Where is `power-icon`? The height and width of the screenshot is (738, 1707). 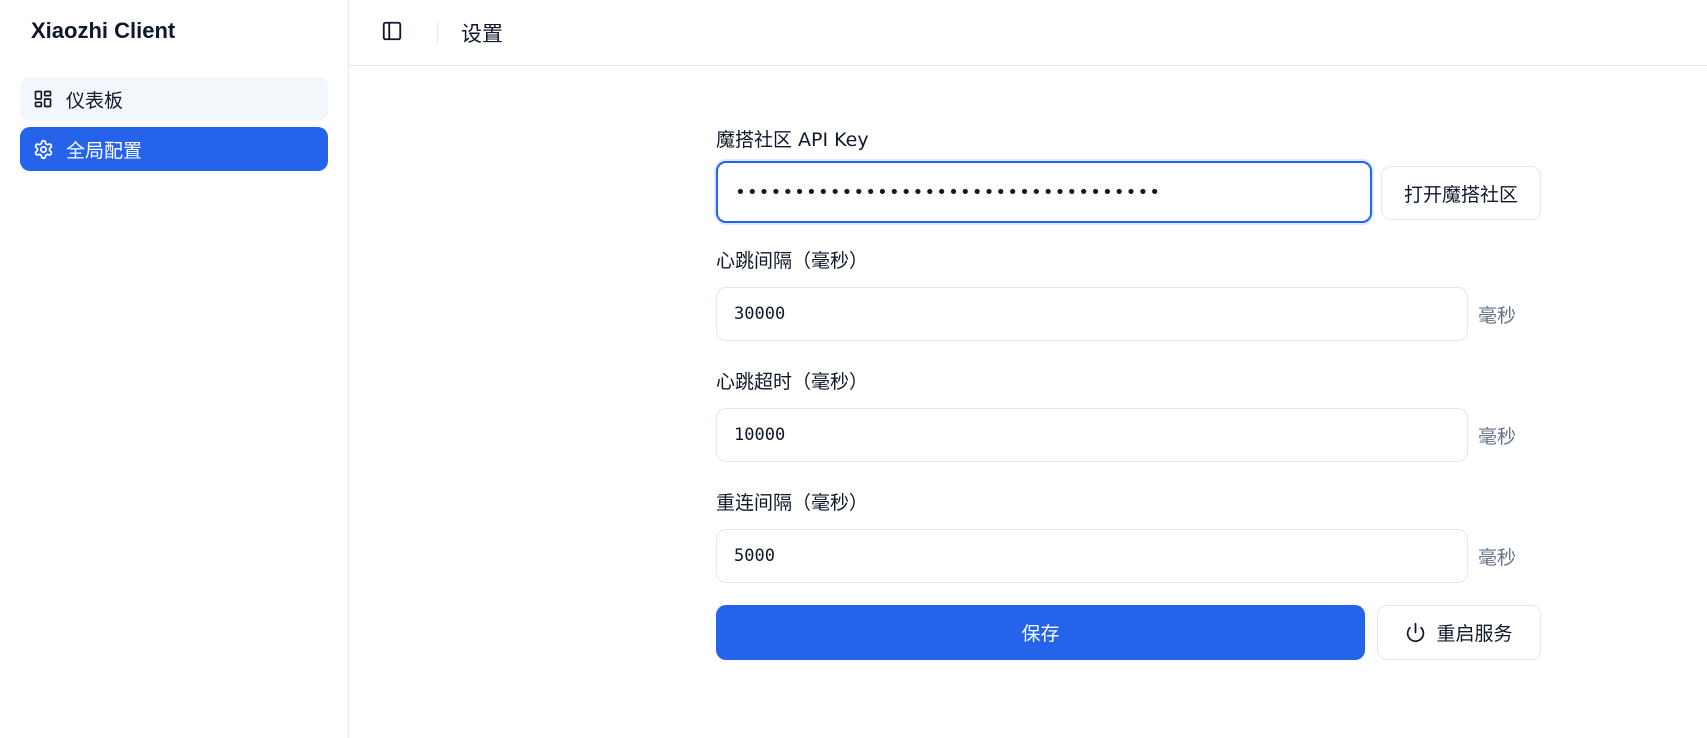 power-icon is located at coordinates (1415, 632).